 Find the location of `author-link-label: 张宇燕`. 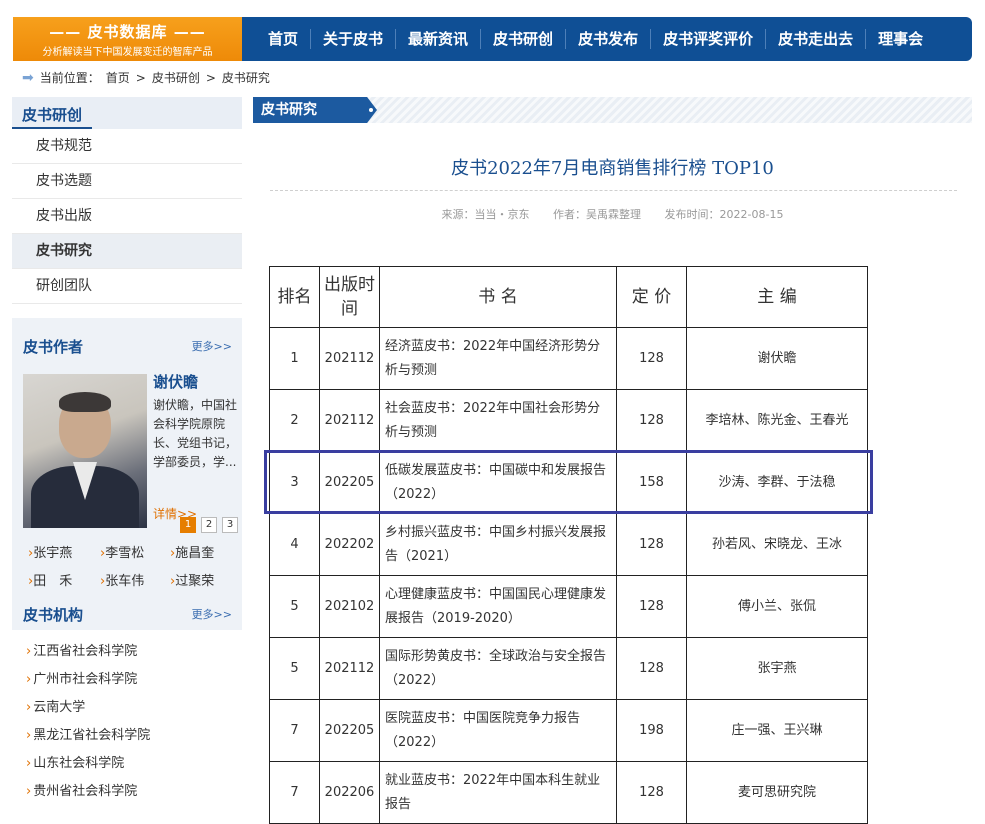

author-link-label: 张宇燕 is located at coordinates (53, 553).